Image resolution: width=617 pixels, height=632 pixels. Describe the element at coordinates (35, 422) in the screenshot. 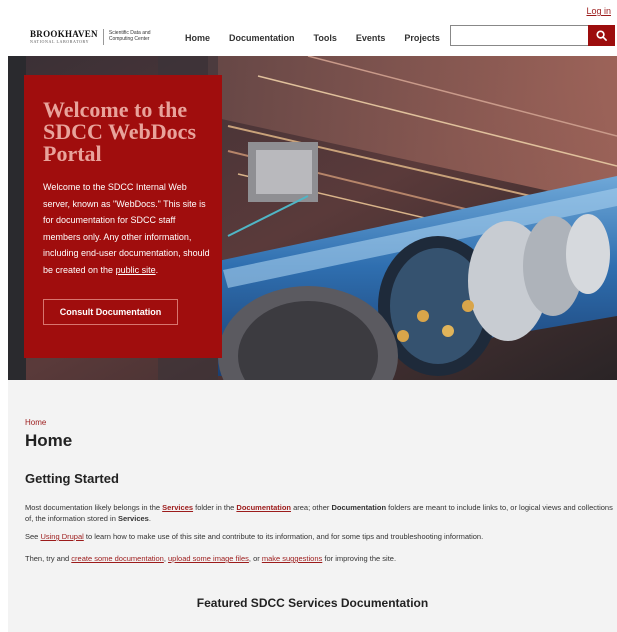

I see `breadcrumb-home: Home` at that location.